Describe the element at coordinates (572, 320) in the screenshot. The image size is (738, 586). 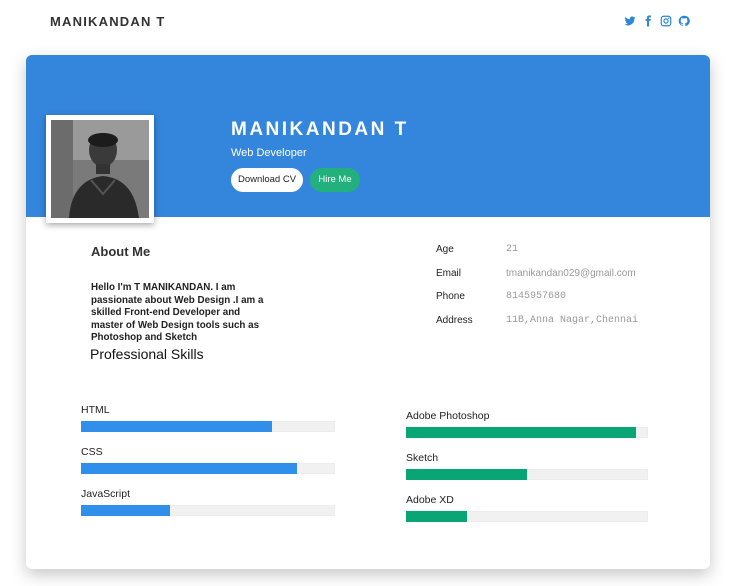
I see `info-value: 11B,Anna Nagar,Chennai` at that location.